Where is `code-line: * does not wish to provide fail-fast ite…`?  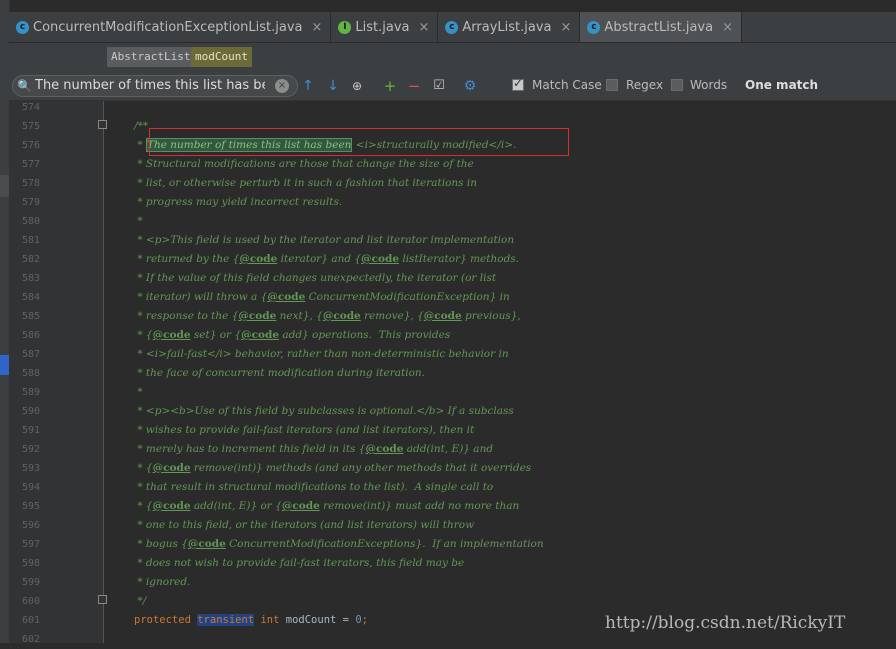 code-line: * does not wish to provide fail-fast ite… is located at coordinates (299, 563).